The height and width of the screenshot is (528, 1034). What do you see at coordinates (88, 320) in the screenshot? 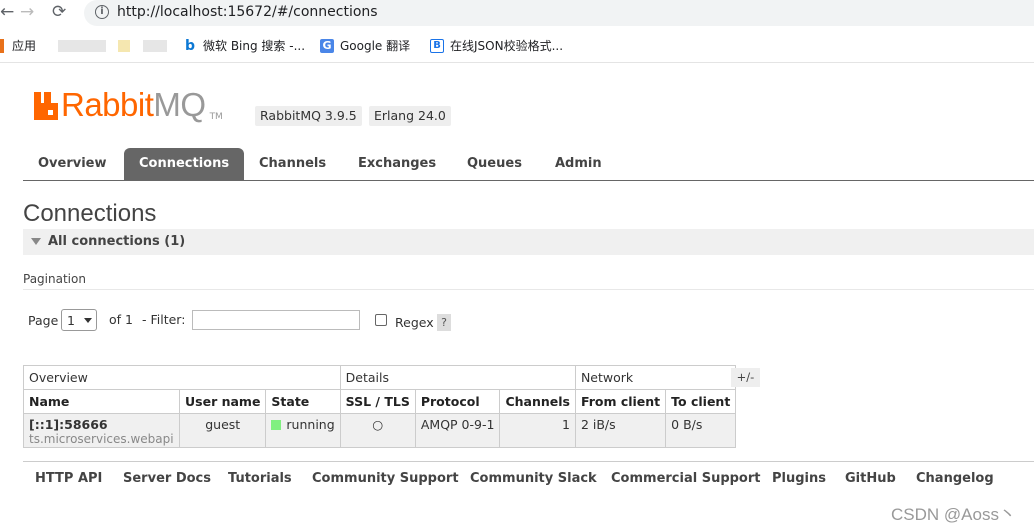
I see `chevron-down-icon` at bounding box center [88, 320].